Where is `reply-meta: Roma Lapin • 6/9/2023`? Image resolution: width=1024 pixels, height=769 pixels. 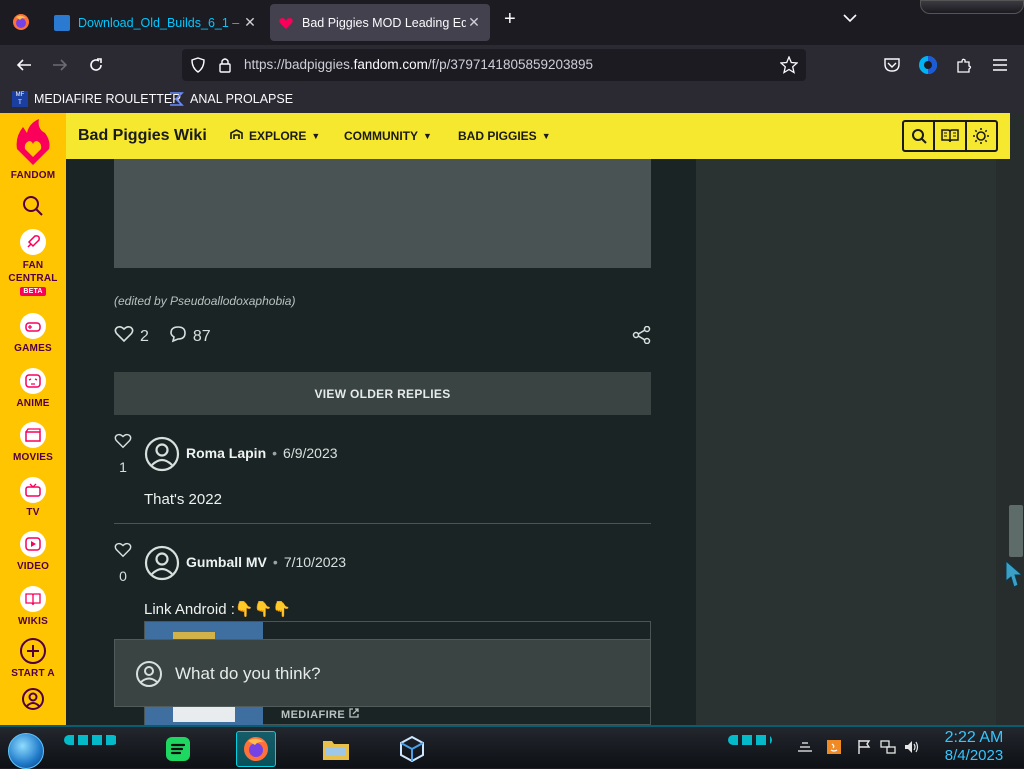 reply-meta: Roma Lapin • 6/9/2023 is located at coordinates (262, 453).